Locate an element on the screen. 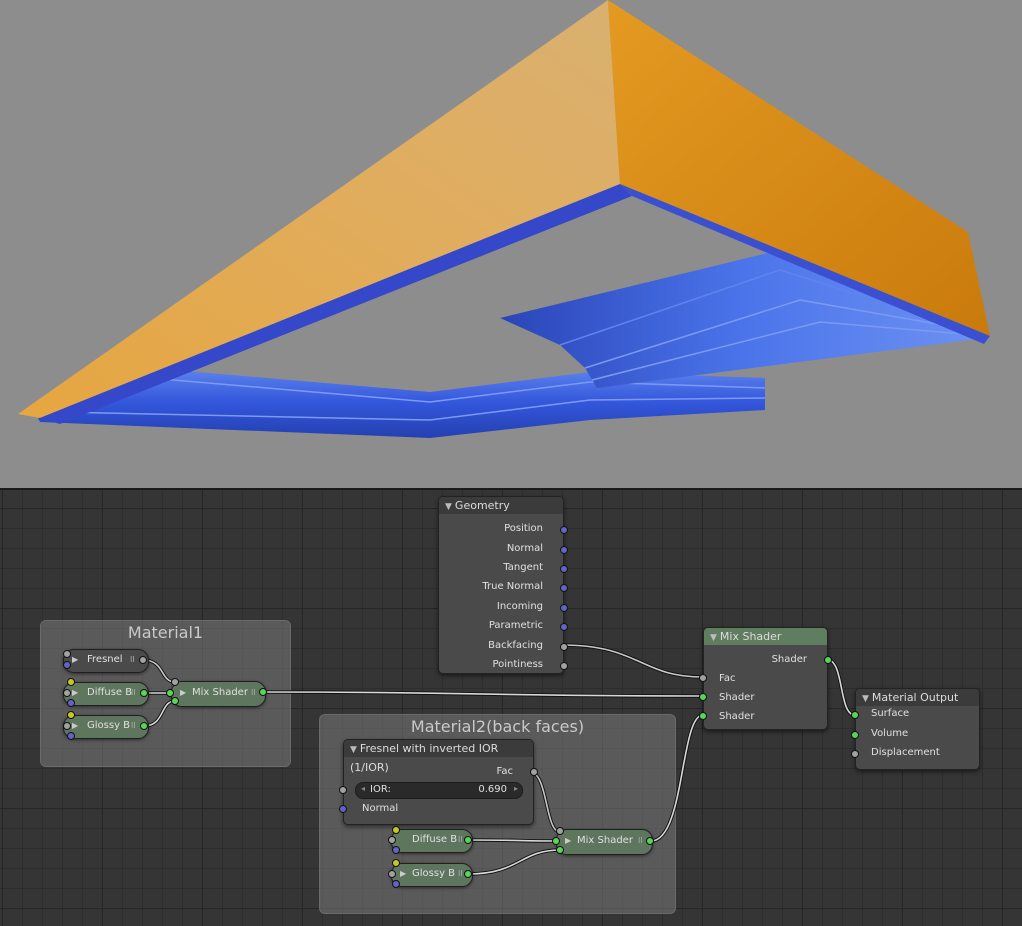 Image resolution: width=1022 pixels, height=926 pixels. socket-fresnel-normal is located at coordinates (67, 665).